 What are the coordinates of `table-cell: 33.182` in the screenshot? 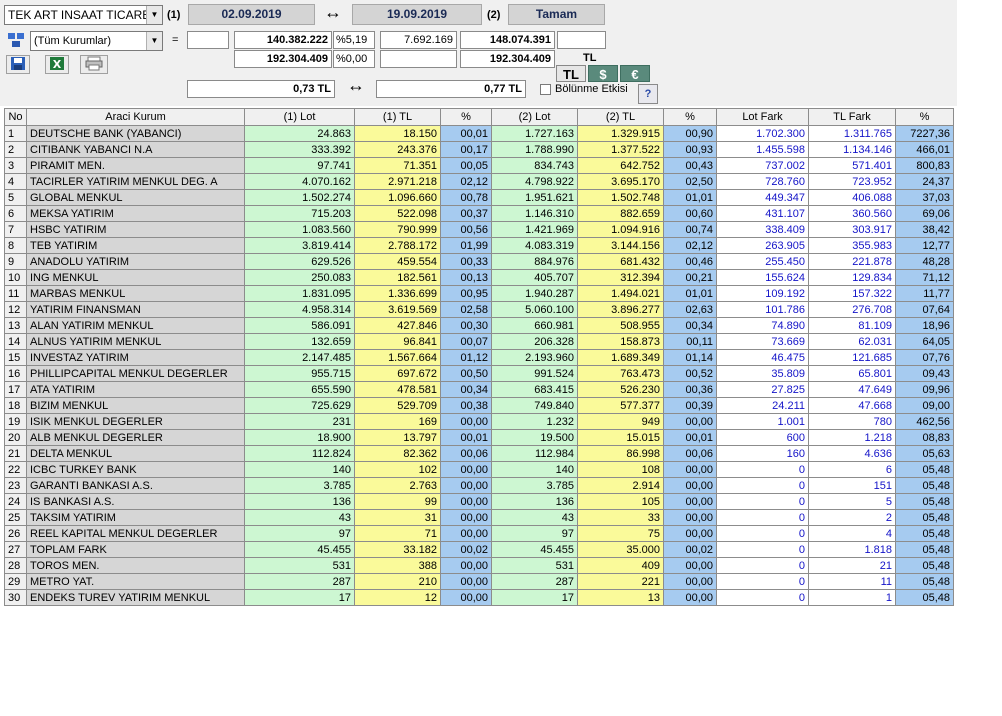 It's located at (397, 549).